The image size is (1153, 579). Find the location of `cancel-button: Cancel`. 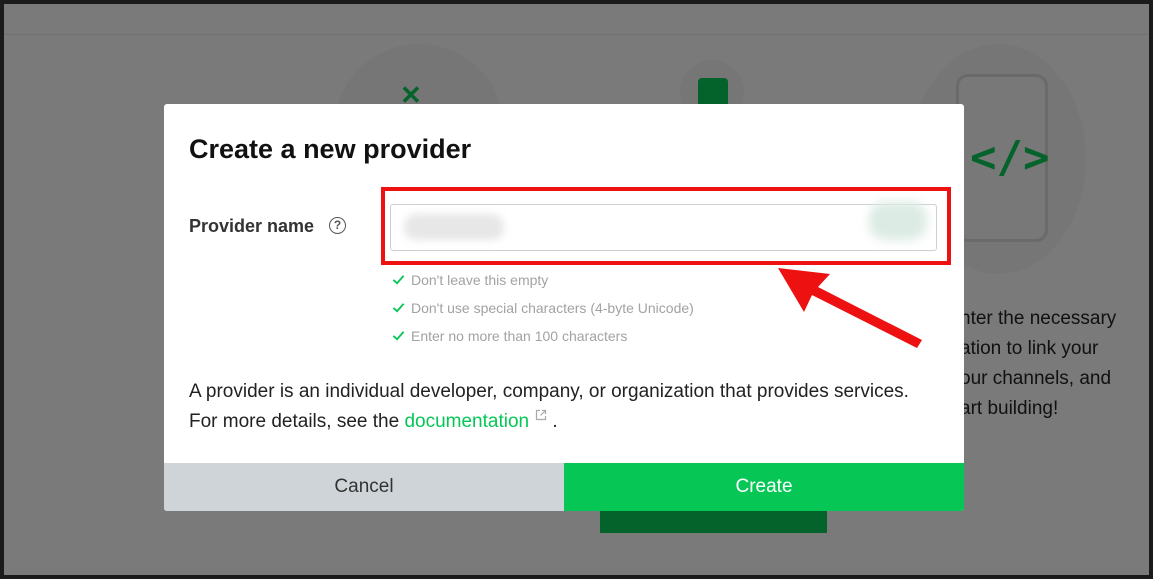

cancel-button: Cancel is located at coordinates (364, 487).